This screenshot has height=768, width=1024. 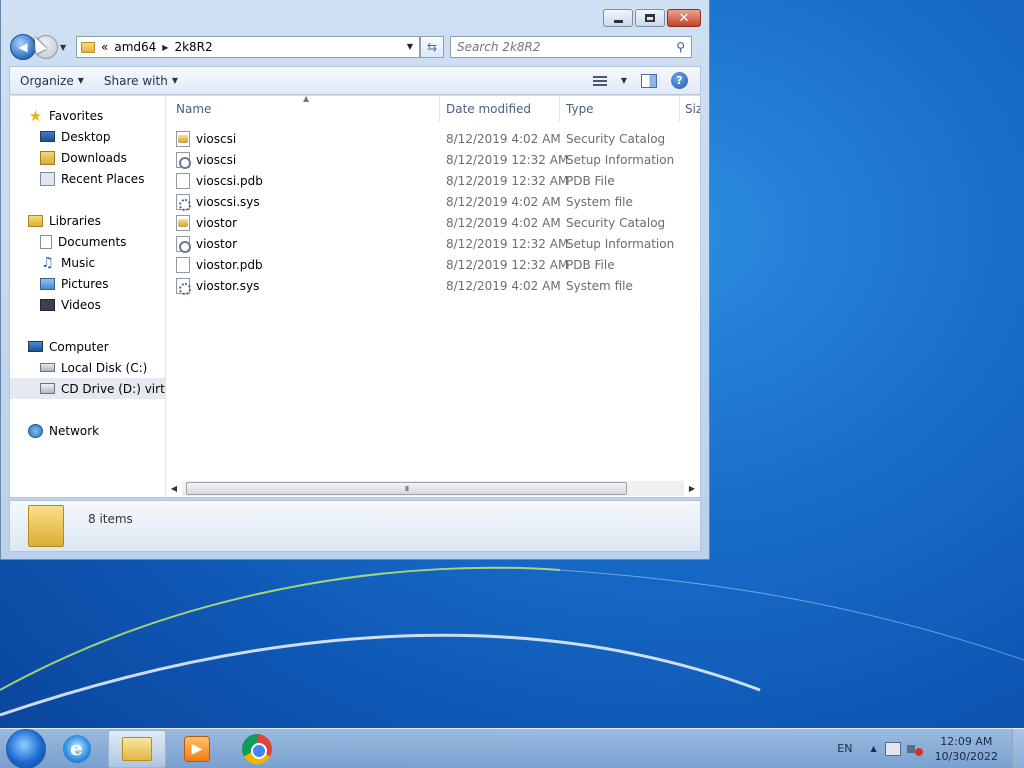 I want to click on file-row: viostor.sys 8/12/2019 4:02 AM System file, so click(x=433, y=285).